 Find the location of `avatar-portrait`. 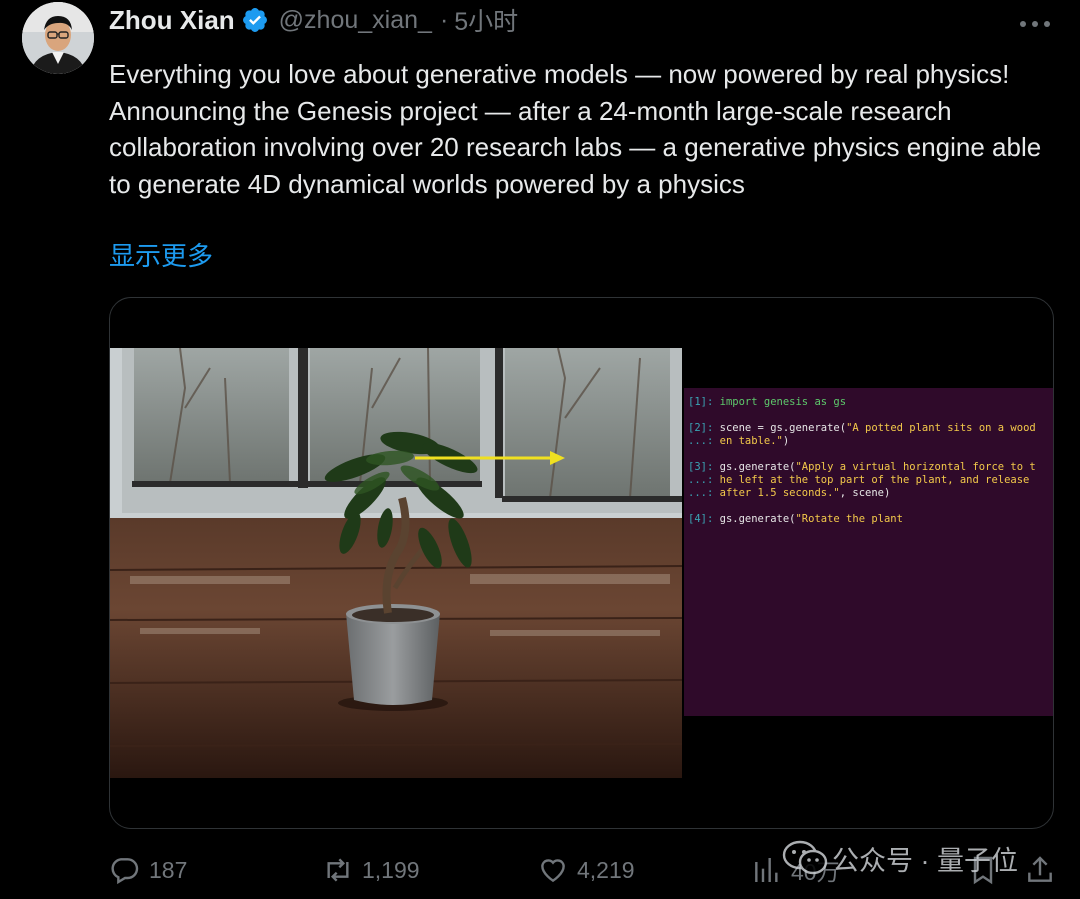

avatar-portrait is located at coordinates (58, 38).